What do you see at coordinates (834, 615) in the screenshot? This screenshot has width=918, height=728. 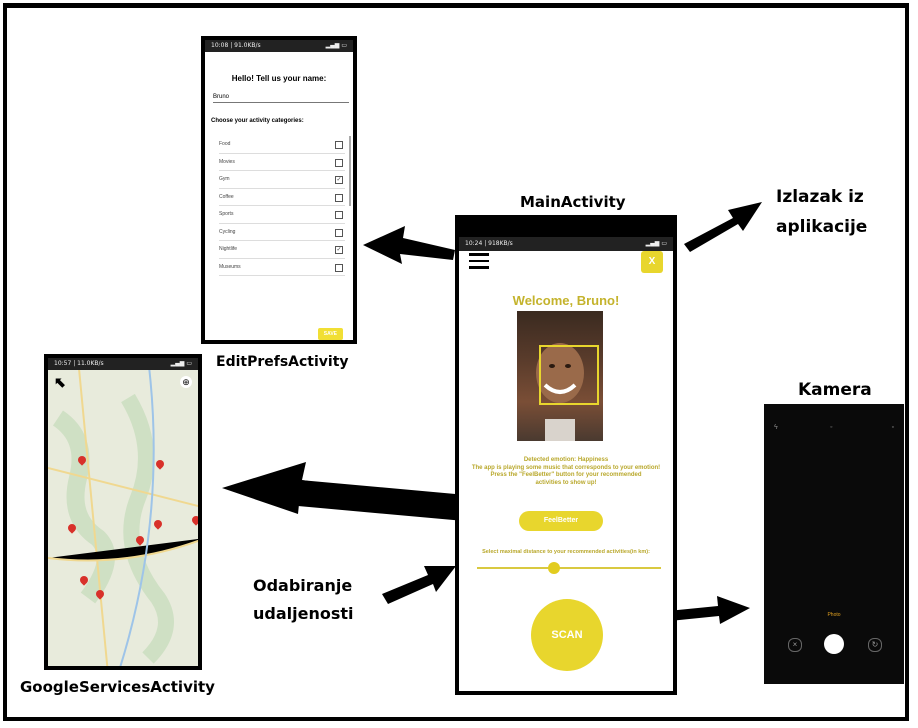 I see `camera-mode-label: Photo` at bounding box center [834, 615].